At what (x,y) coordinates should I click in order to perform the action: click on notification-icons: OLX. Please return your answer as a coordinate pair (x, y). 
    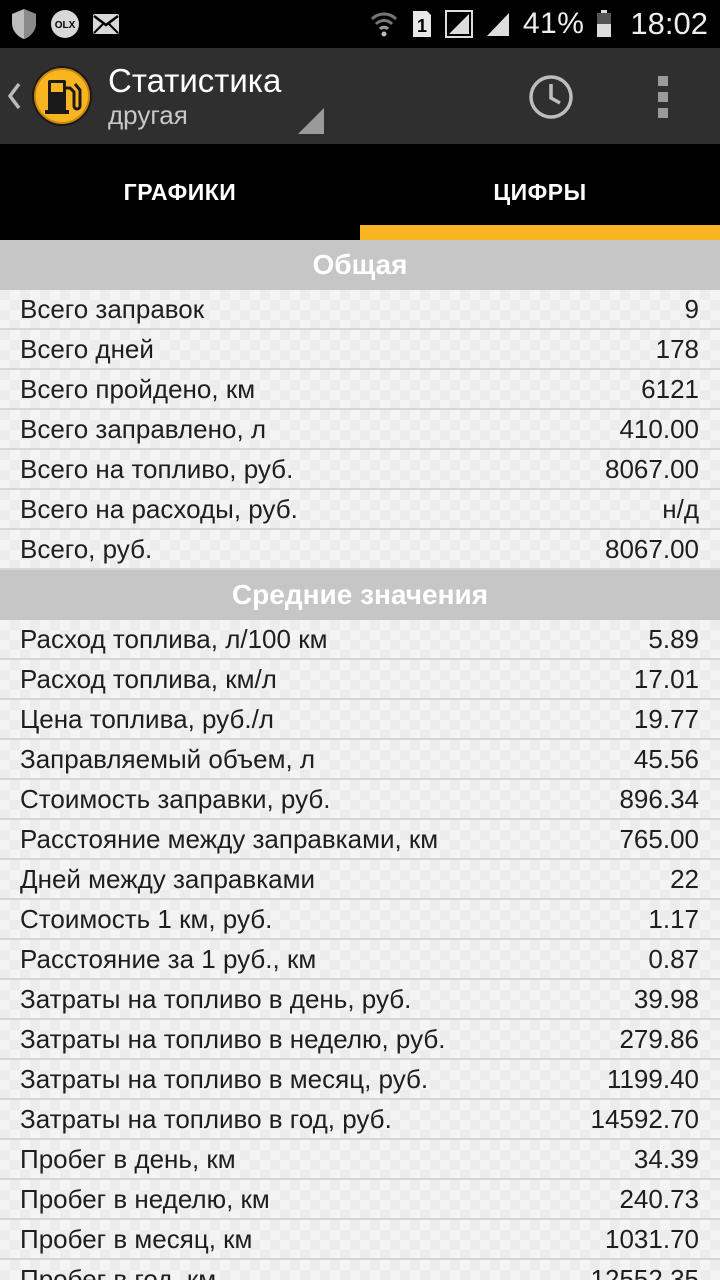
    Looking at the image, I should click on (65, 24).